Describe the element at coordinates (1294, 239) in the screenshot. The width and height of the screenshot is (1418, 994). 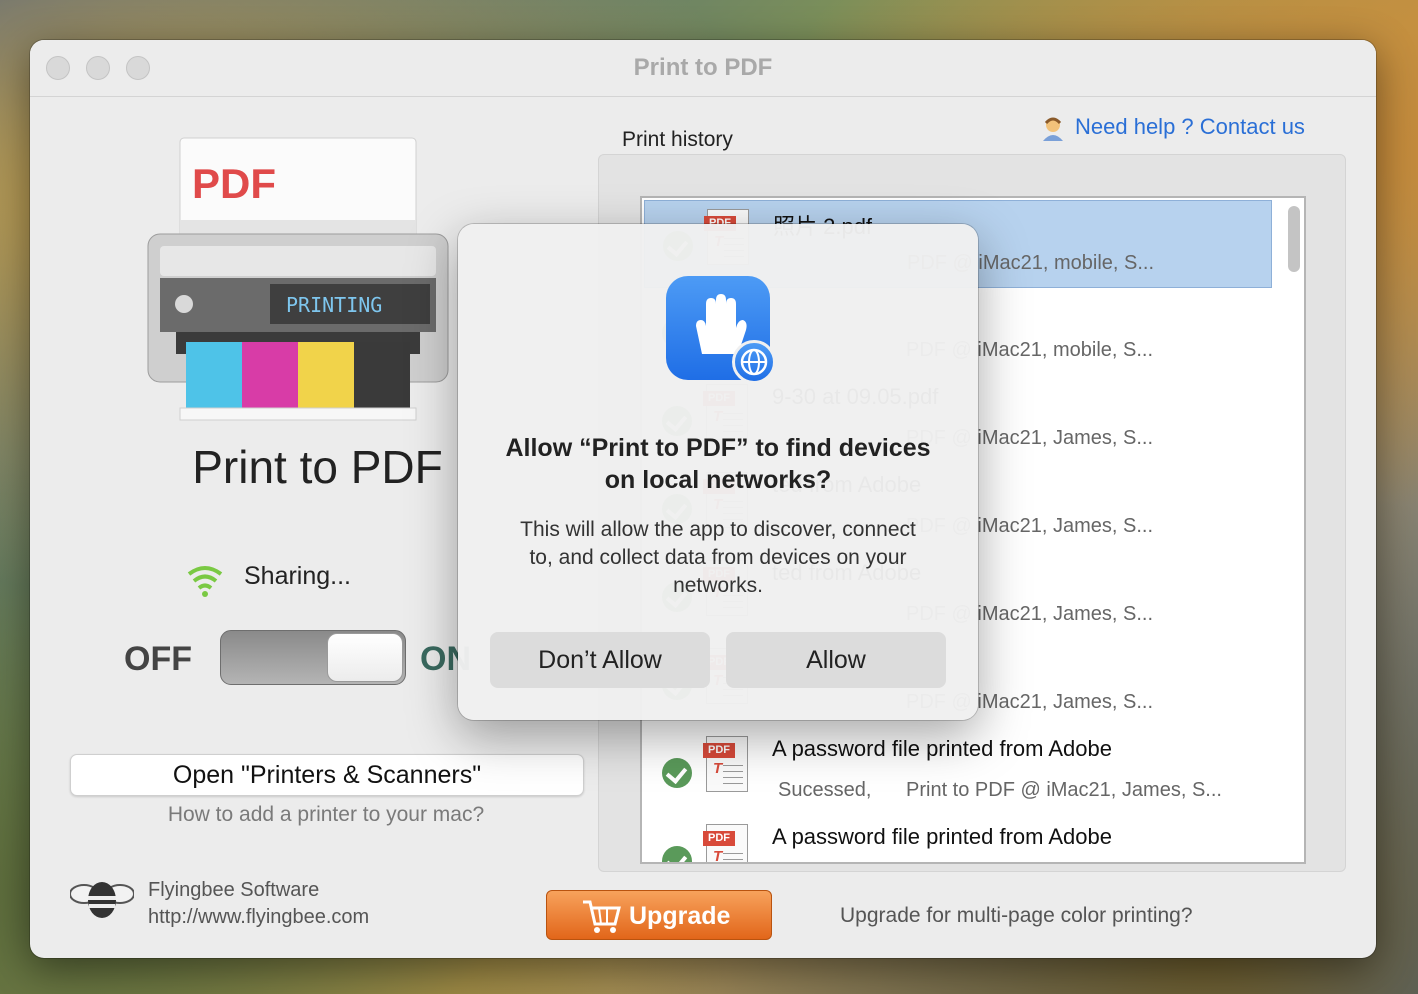
I see `history-scrollbar` at that location.